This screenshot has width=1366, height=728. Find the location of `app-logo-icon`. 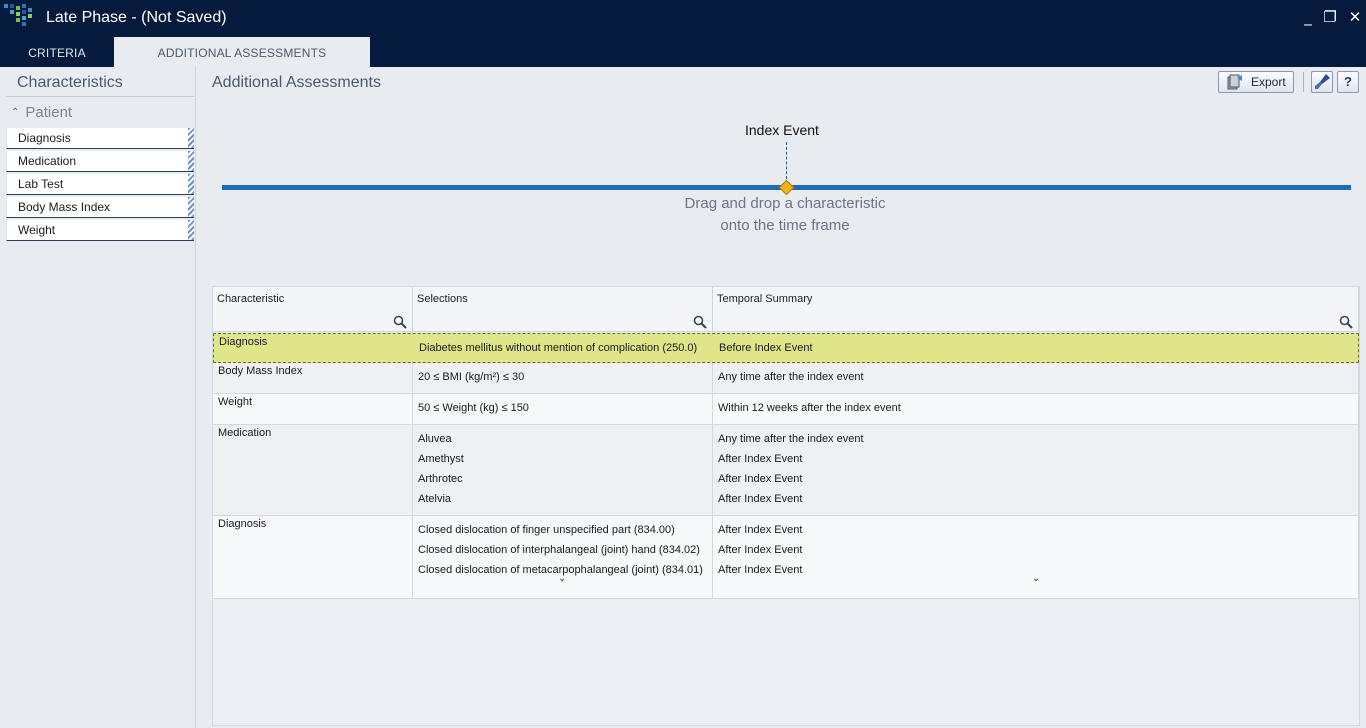

app-logo-icon is located at coordinates (18, 15).